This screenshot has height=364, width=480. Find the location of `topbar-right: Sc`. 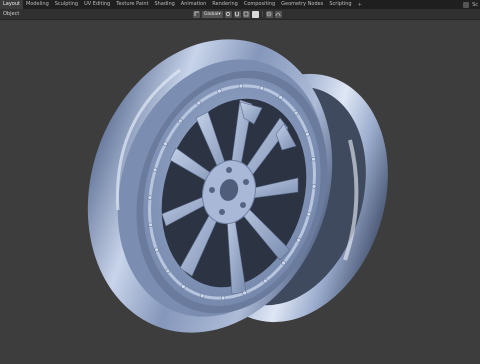

topbar-right: Sc is located at coordinates (471, 4).